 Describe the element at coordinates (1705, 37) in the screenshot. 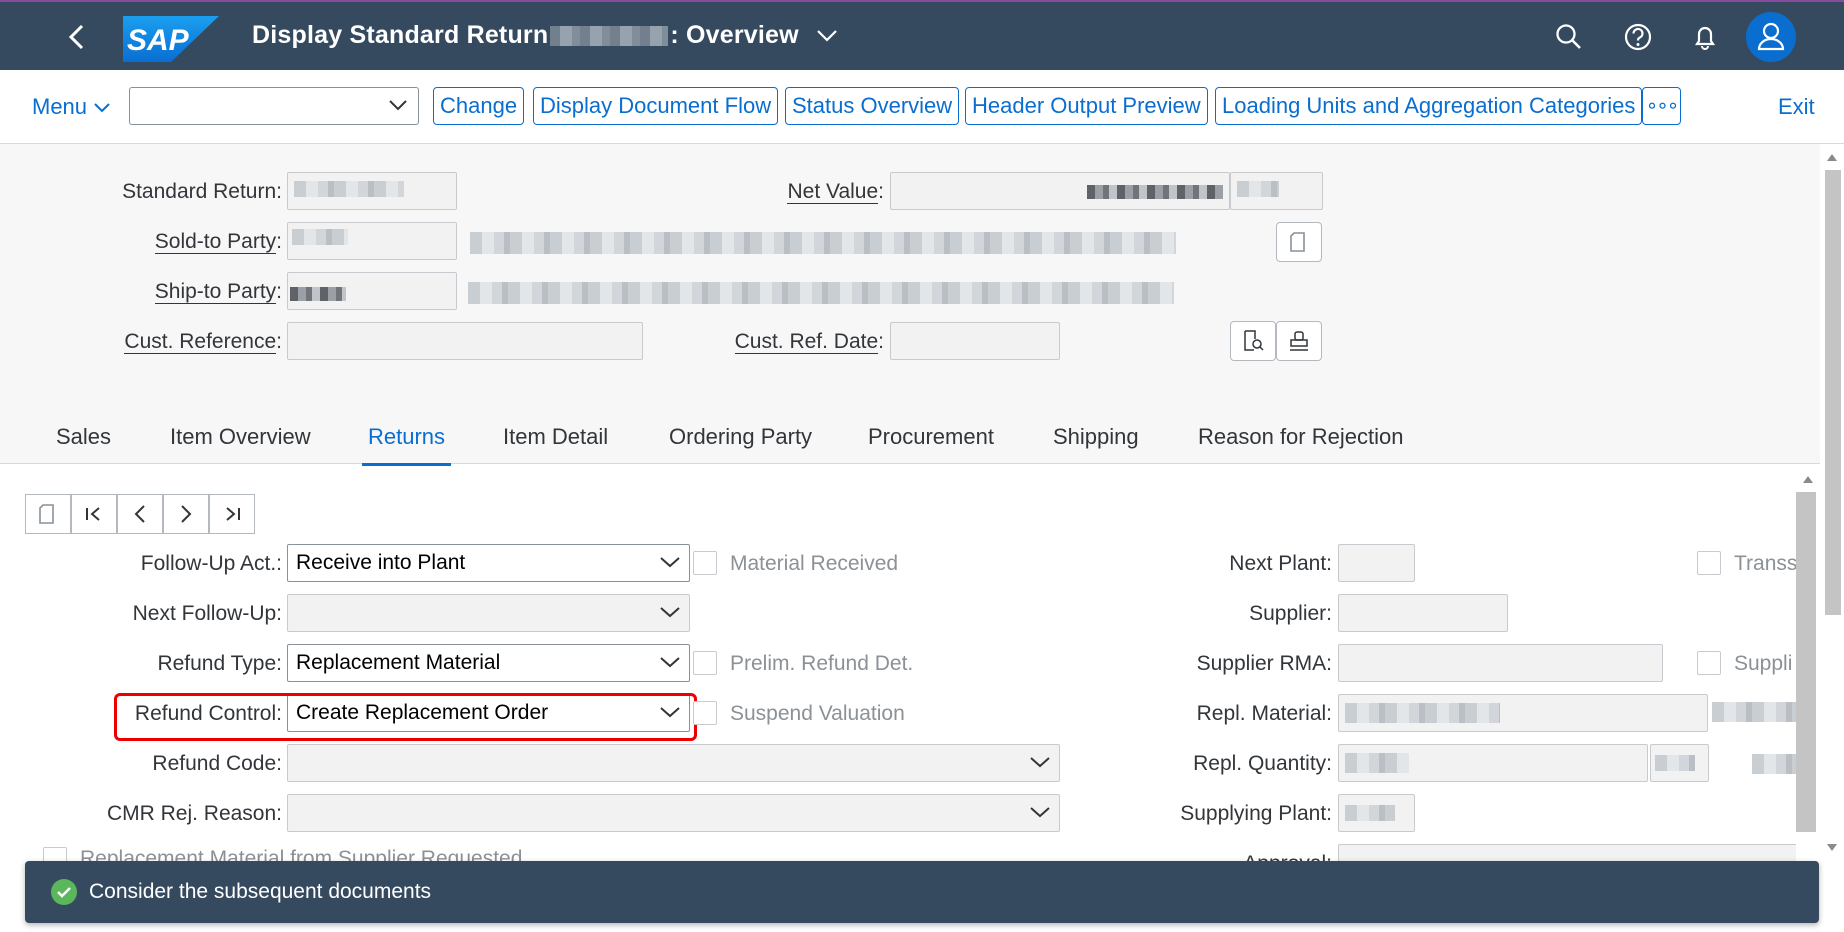

I see `notification-icon` at that location.